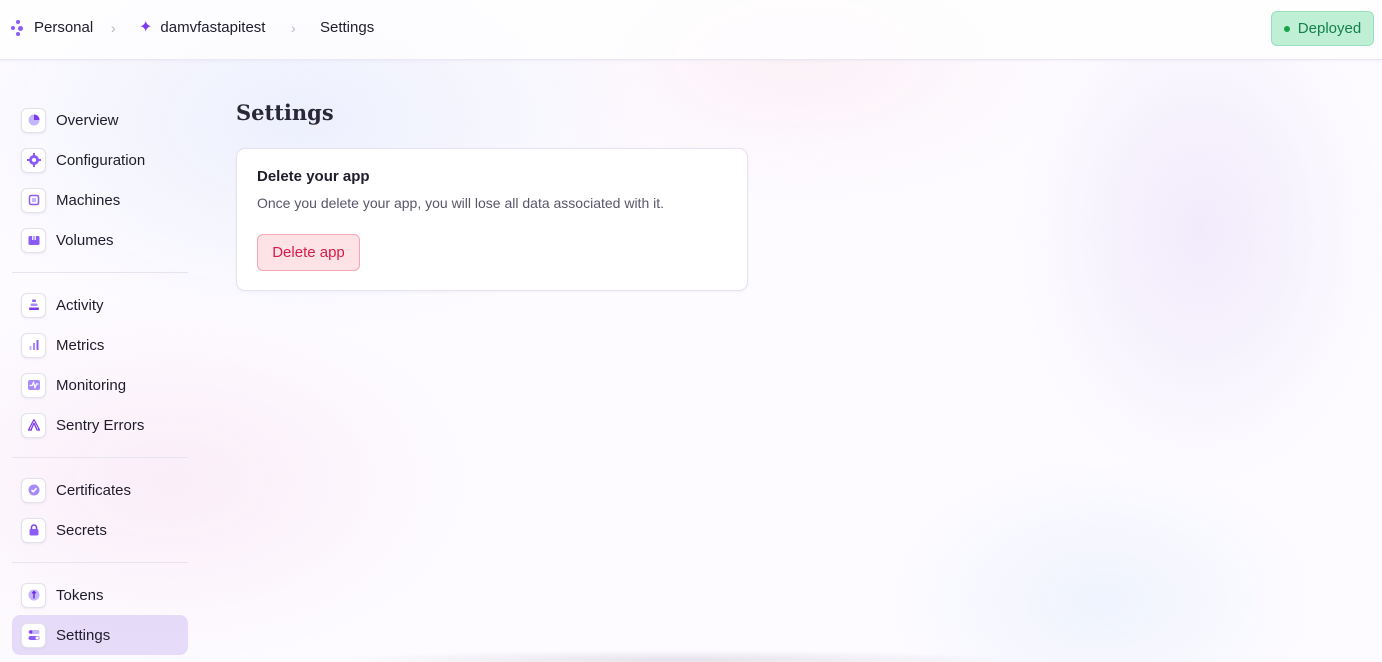 Image resolution: width=1382 pixels, height=662 pixels. I want to click on card-heading: Delete your app, so click(313, 176).